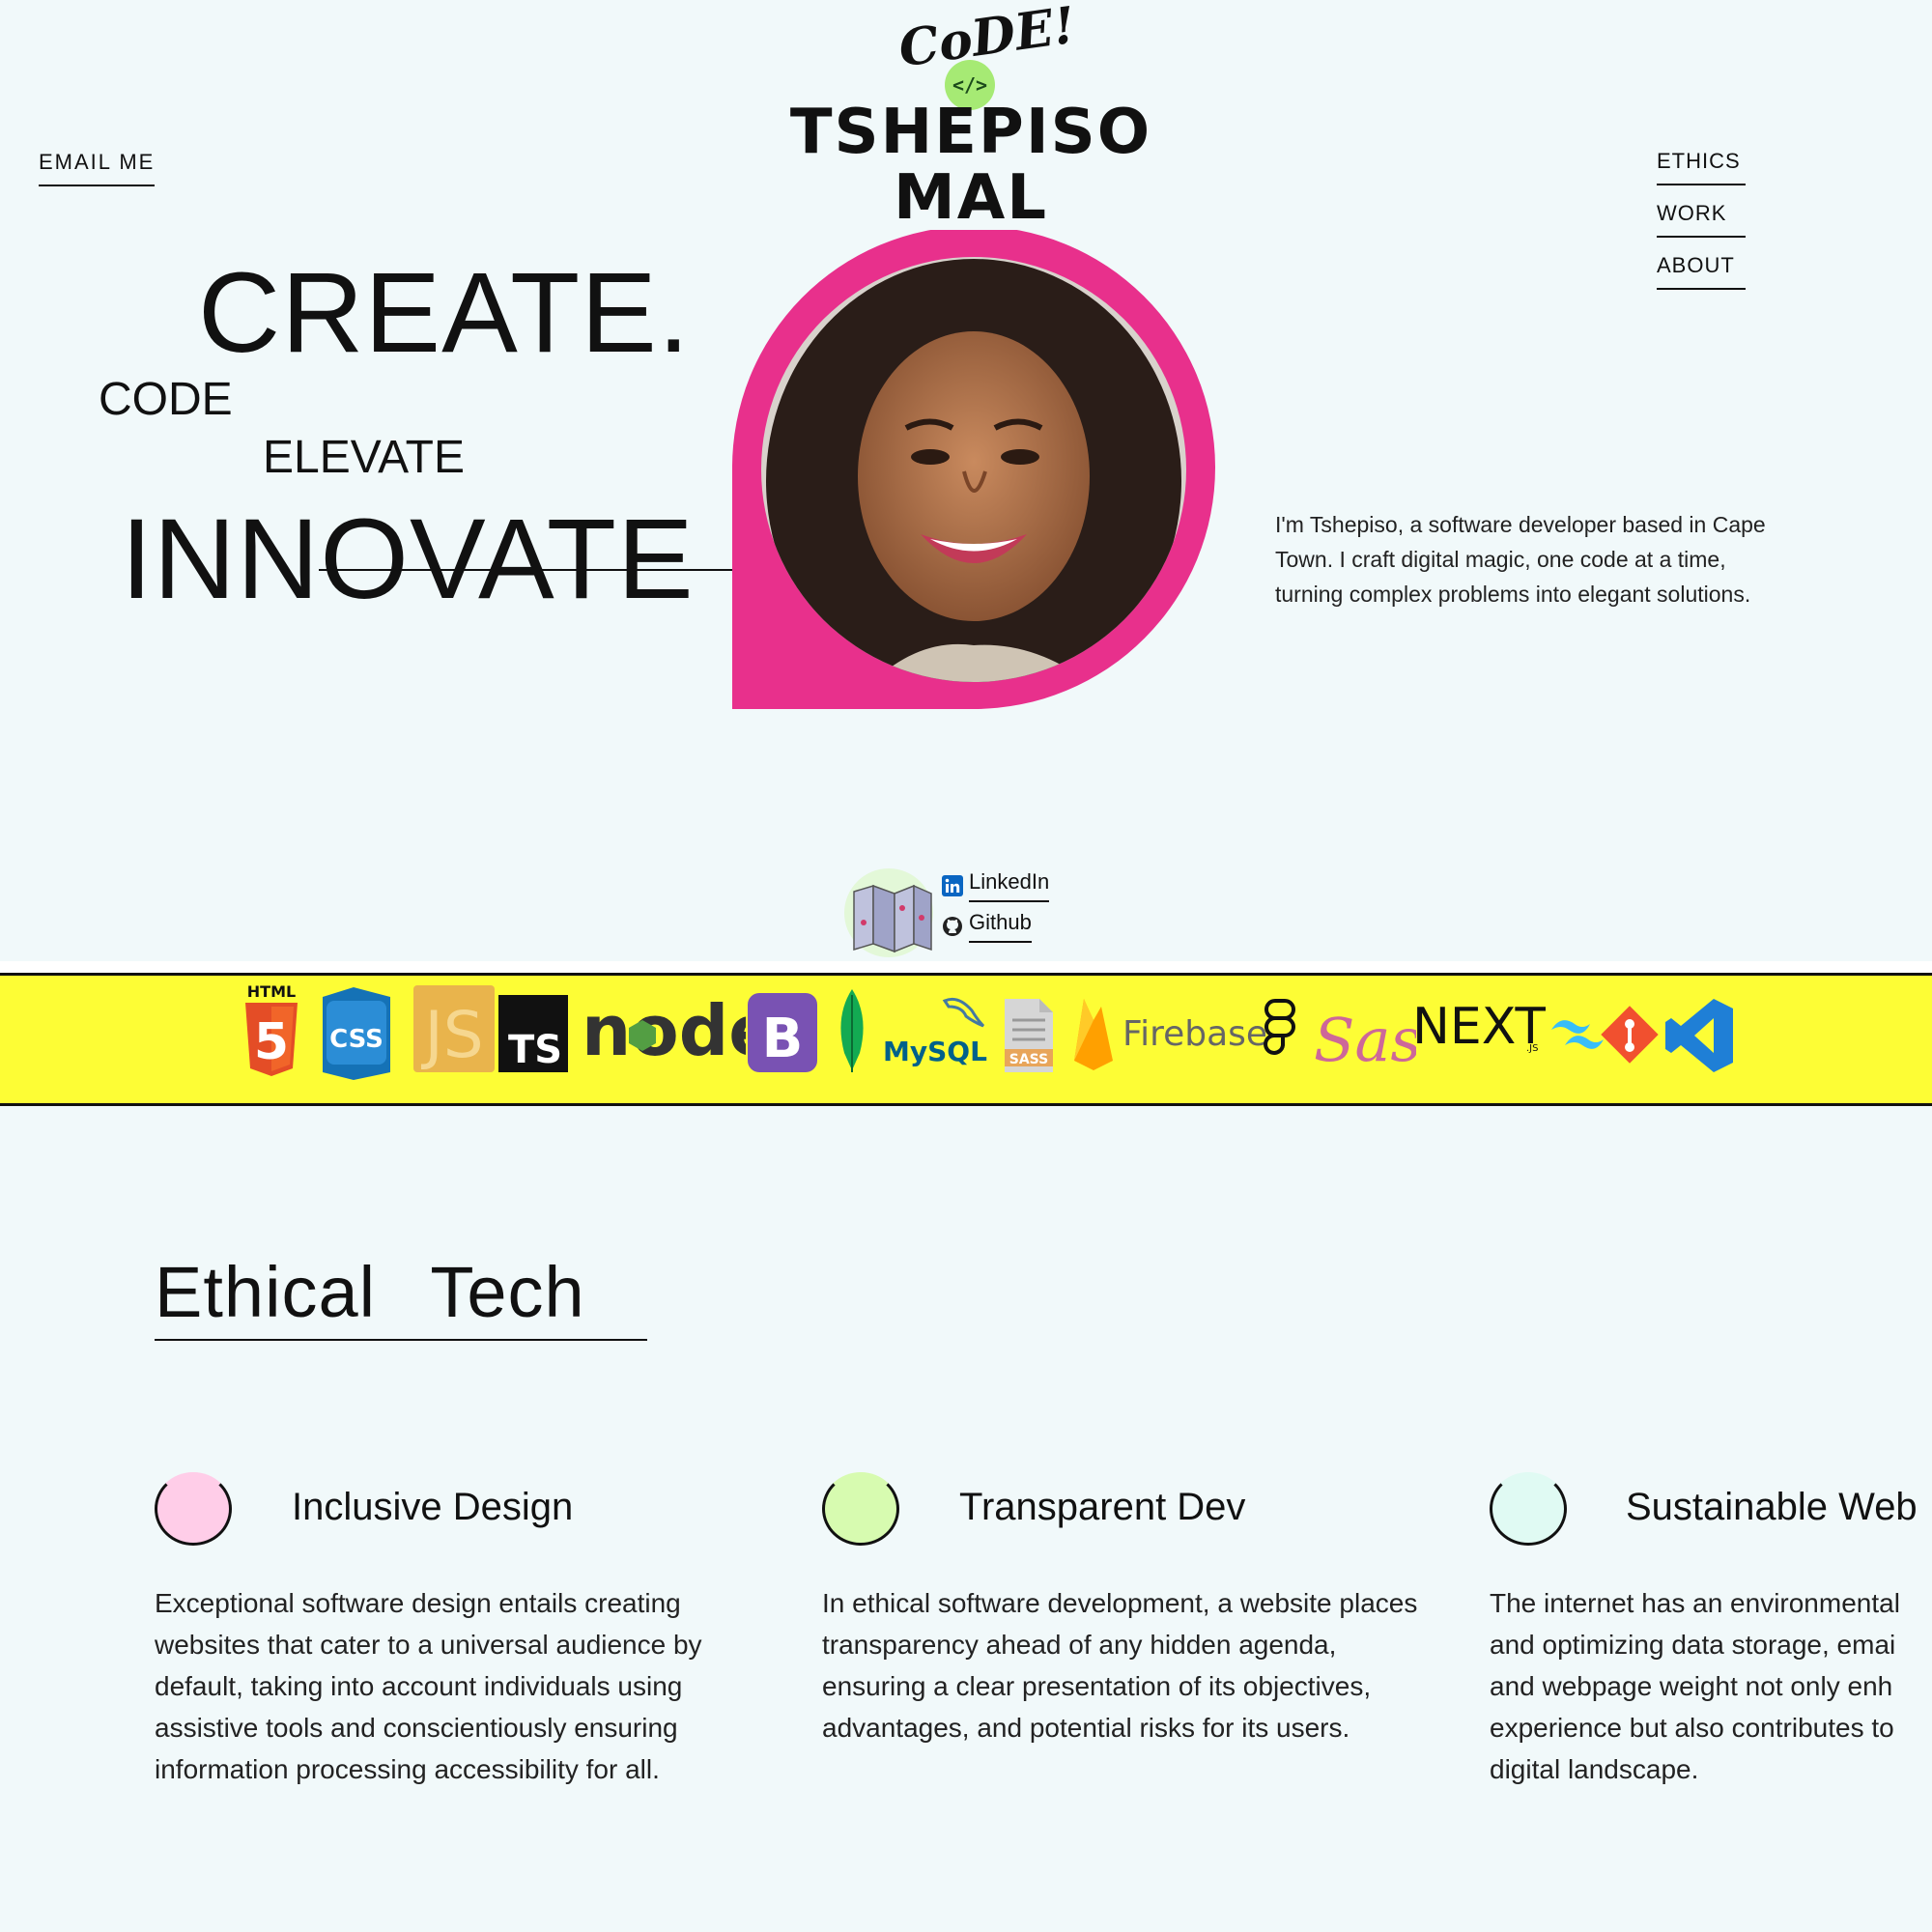 This screenshot has width=1932, height=1932. I want to click on node-icon: node, so click(664, 1030).